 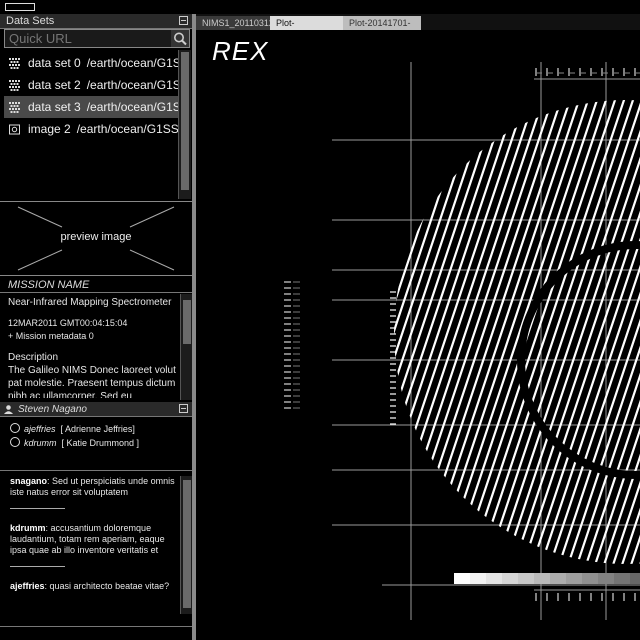 I want to click on participant-item: kdrumm [ Katie Drummond ], so click(x=74, y=443).